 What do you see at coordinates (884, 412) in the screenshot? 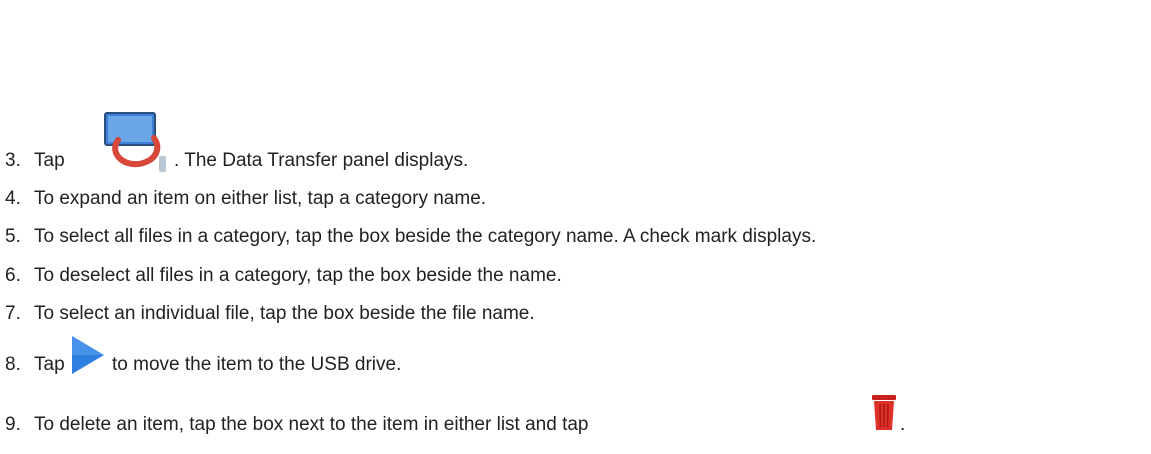
I see `trash-icon` at bounding box center [884, 412].